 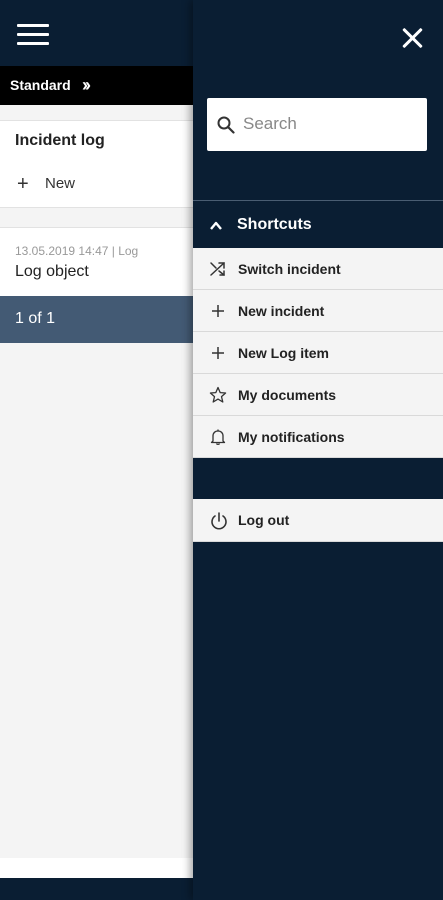 I want to click on pagination-label: 1 of 1, so click(x=35, y=318).